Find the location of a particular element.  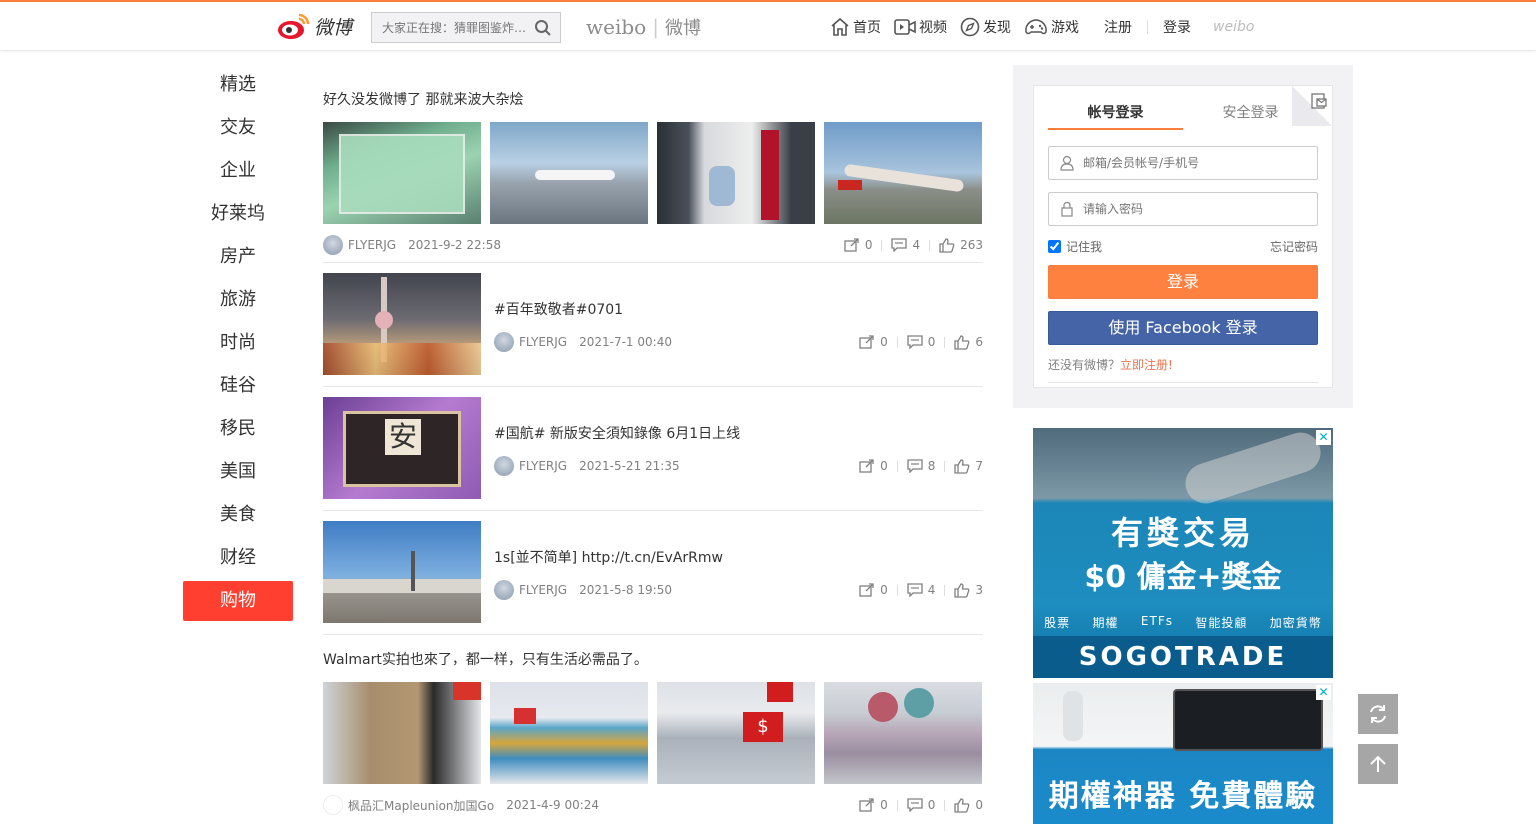

category-item: 财经 is located at coordinates (238, 558).